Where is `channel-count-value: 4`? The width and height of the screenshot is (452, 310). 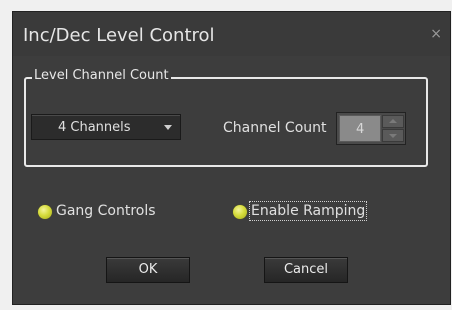
channel-count-value: 4 is located at coordinates (360, 129).